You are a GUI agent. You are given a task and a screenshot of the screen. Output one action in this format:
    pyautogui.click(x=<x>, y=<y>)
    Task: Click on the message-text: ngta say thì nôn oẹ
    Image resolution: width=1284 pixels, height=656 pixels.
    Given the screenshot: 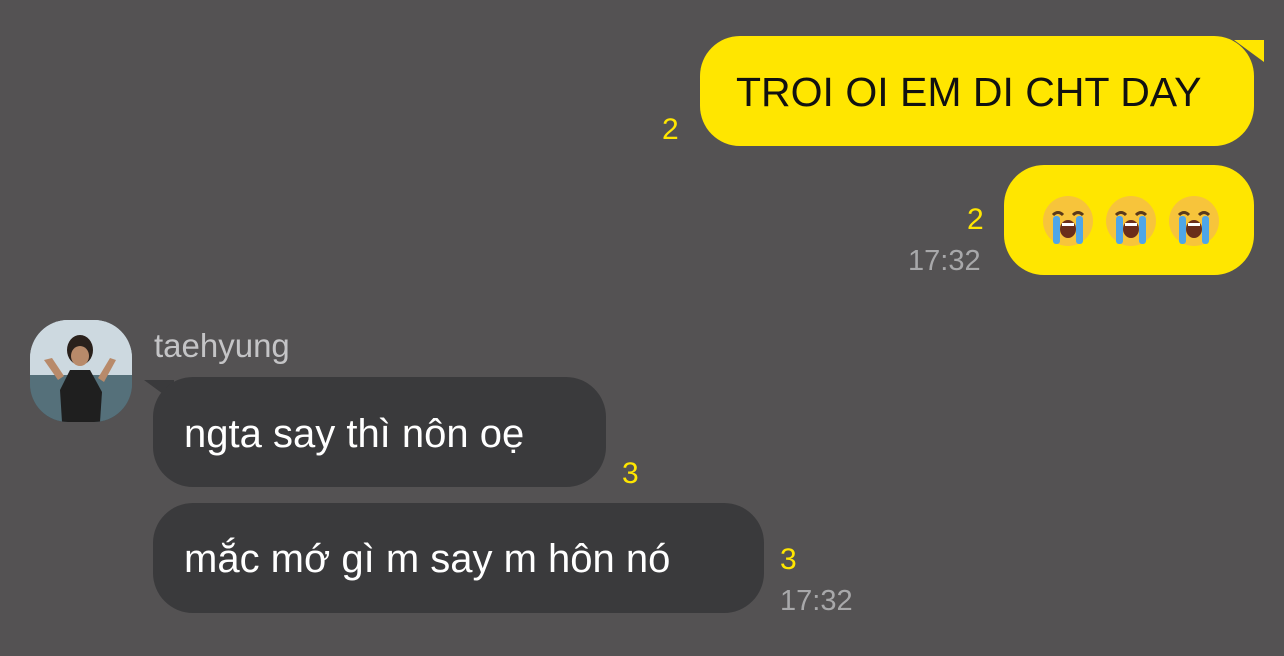 What is the action you would take?
    pyautogui.click(x=354, y=434)
    